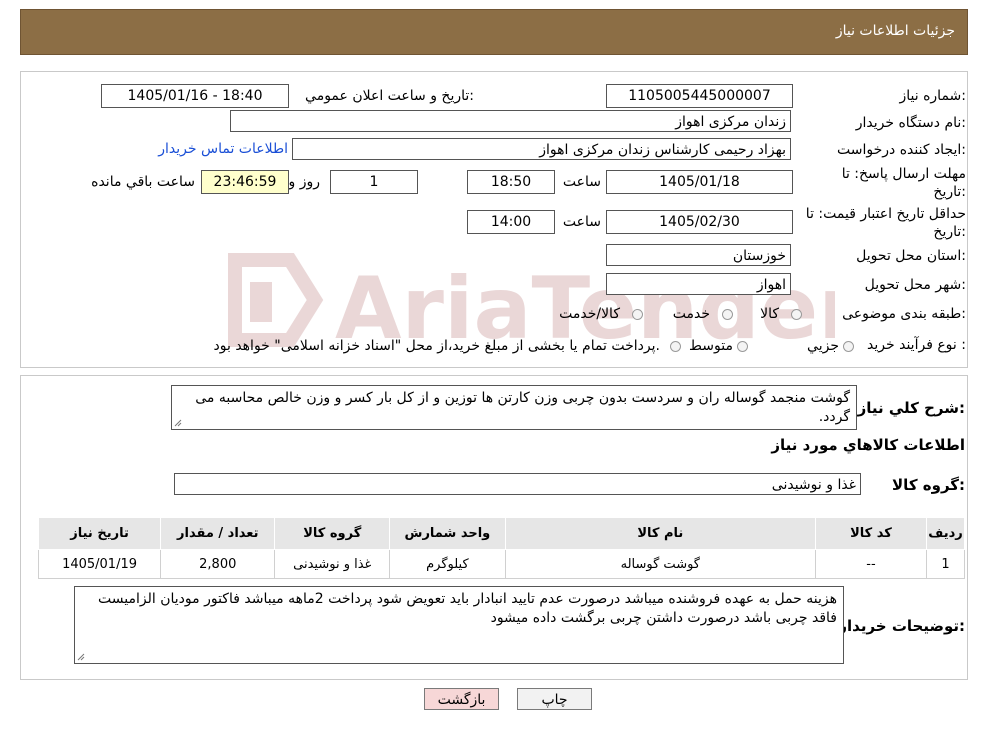  I want to click on city-field: اهواز, so click(698, 284).